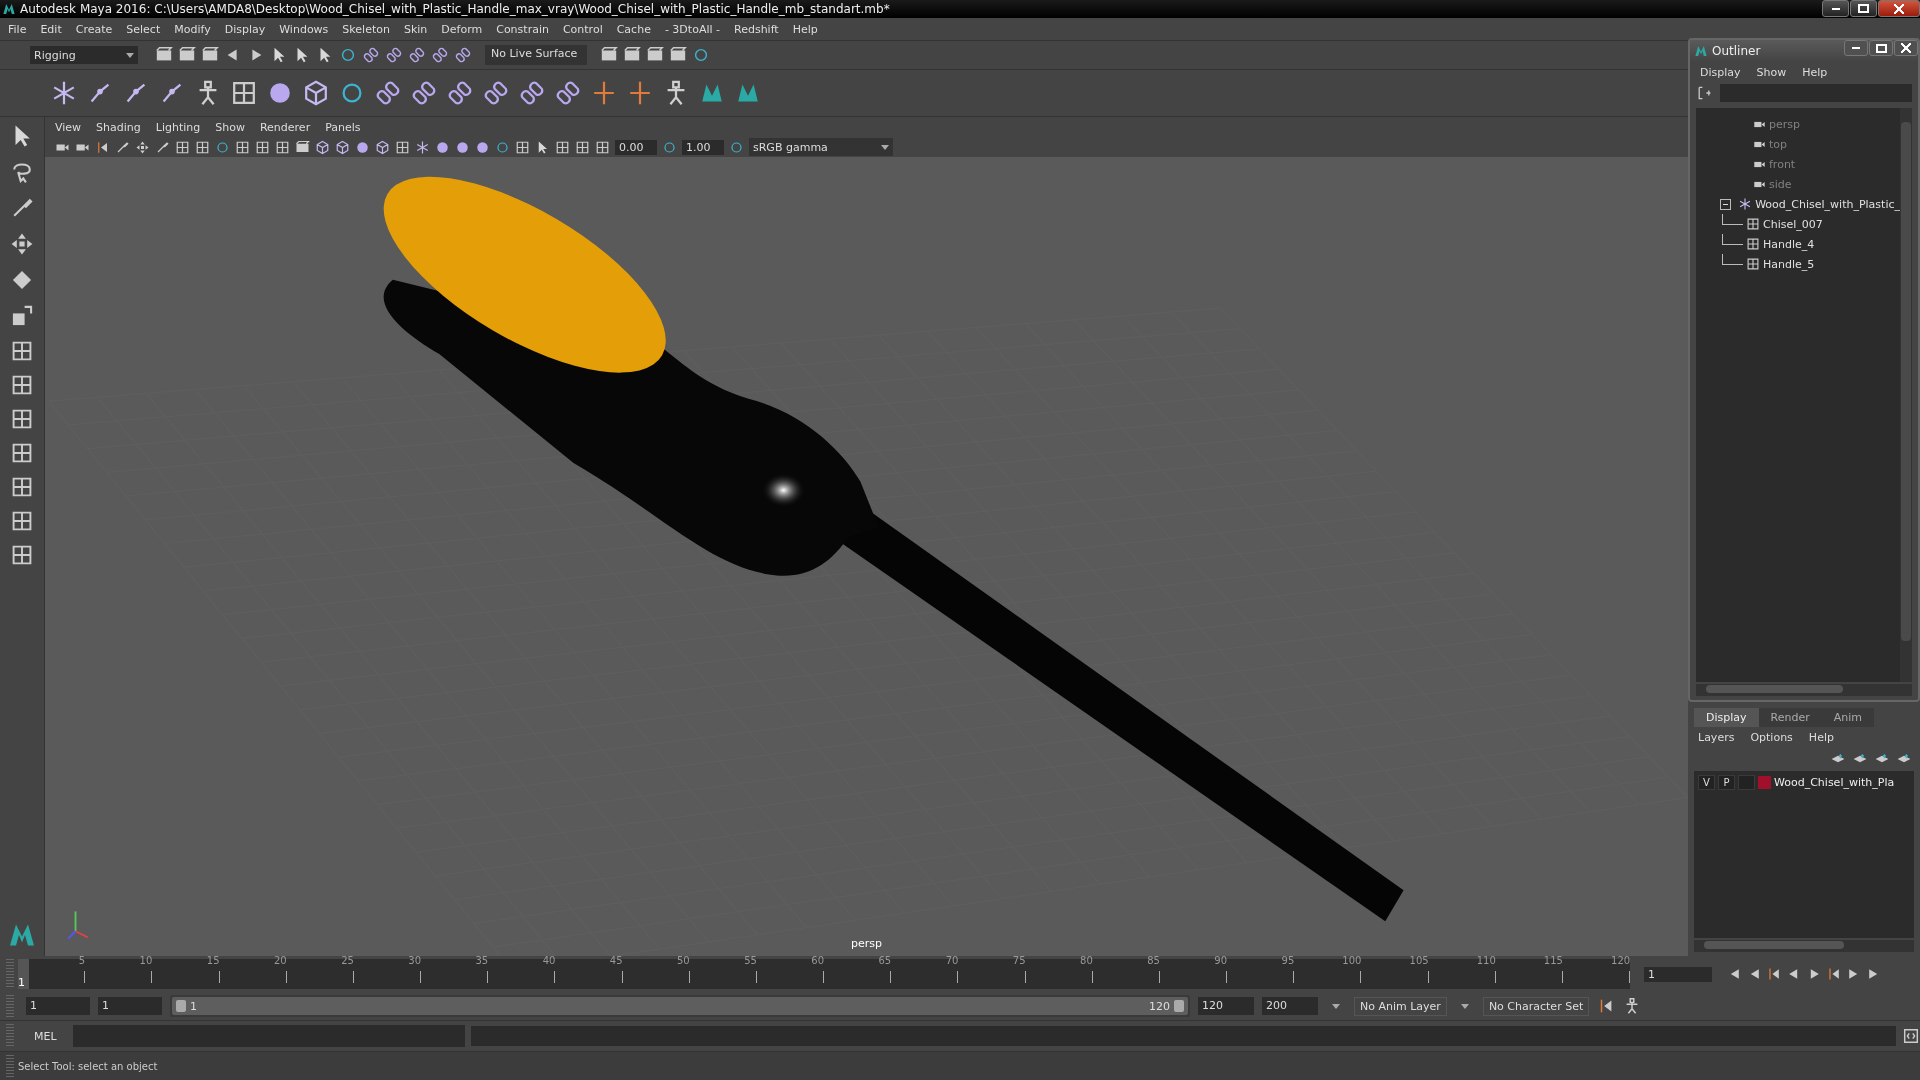 This screenshot has height=1080, width=1920. What do you see at coordinates (302, 147) in the screenshot?
I see `clapper-icon` at bounding box center [302, 147].